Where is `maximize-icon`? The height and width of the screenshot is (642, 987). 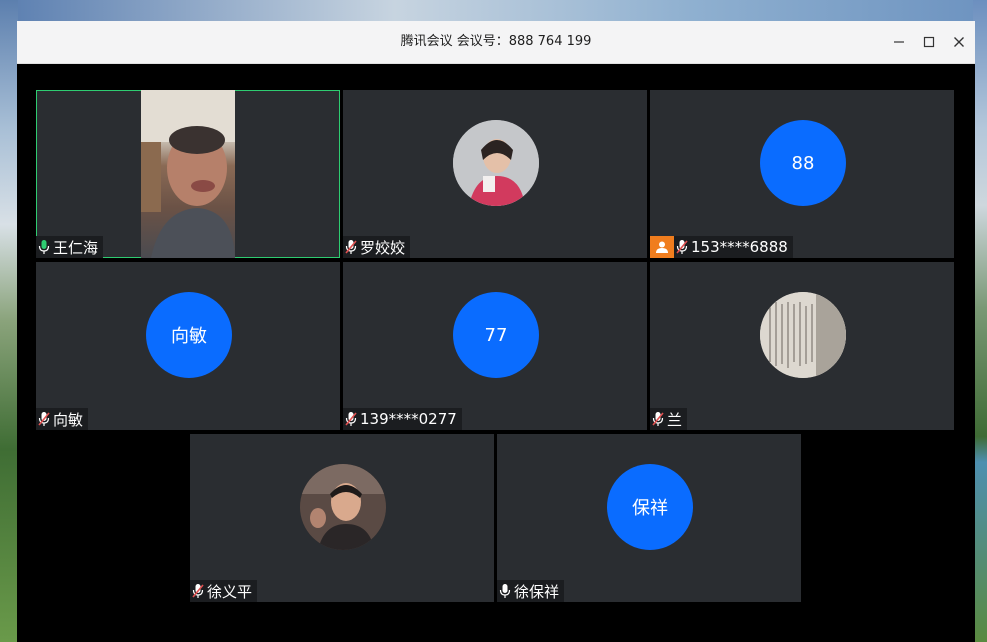
maximize-icon is located at coordinates (929, 42).